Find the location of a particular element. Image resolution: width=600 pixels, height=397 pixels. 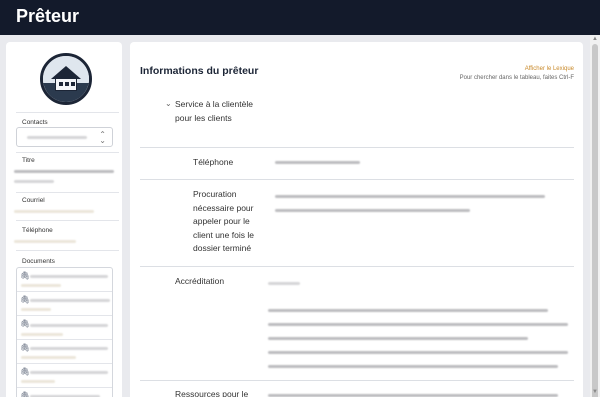

app-header: Prêteur is located at coordinates (300, 17).